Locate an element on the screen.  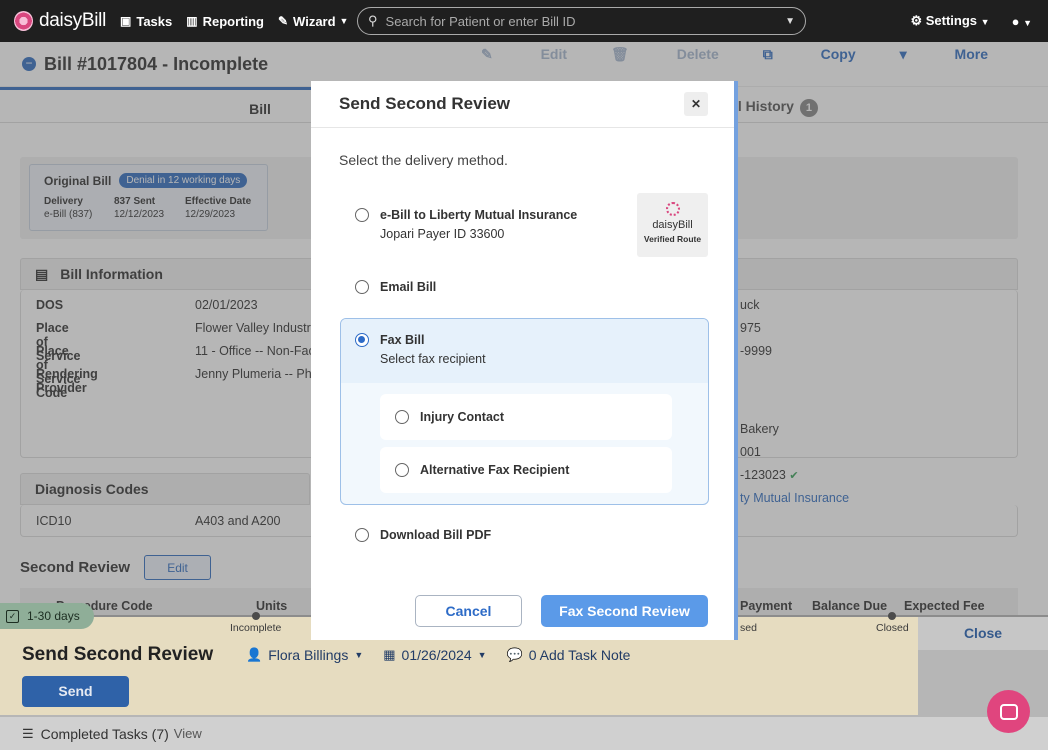
assignee-select: 👤 Flora Billings ▼ is located at coordinates (307, 655).